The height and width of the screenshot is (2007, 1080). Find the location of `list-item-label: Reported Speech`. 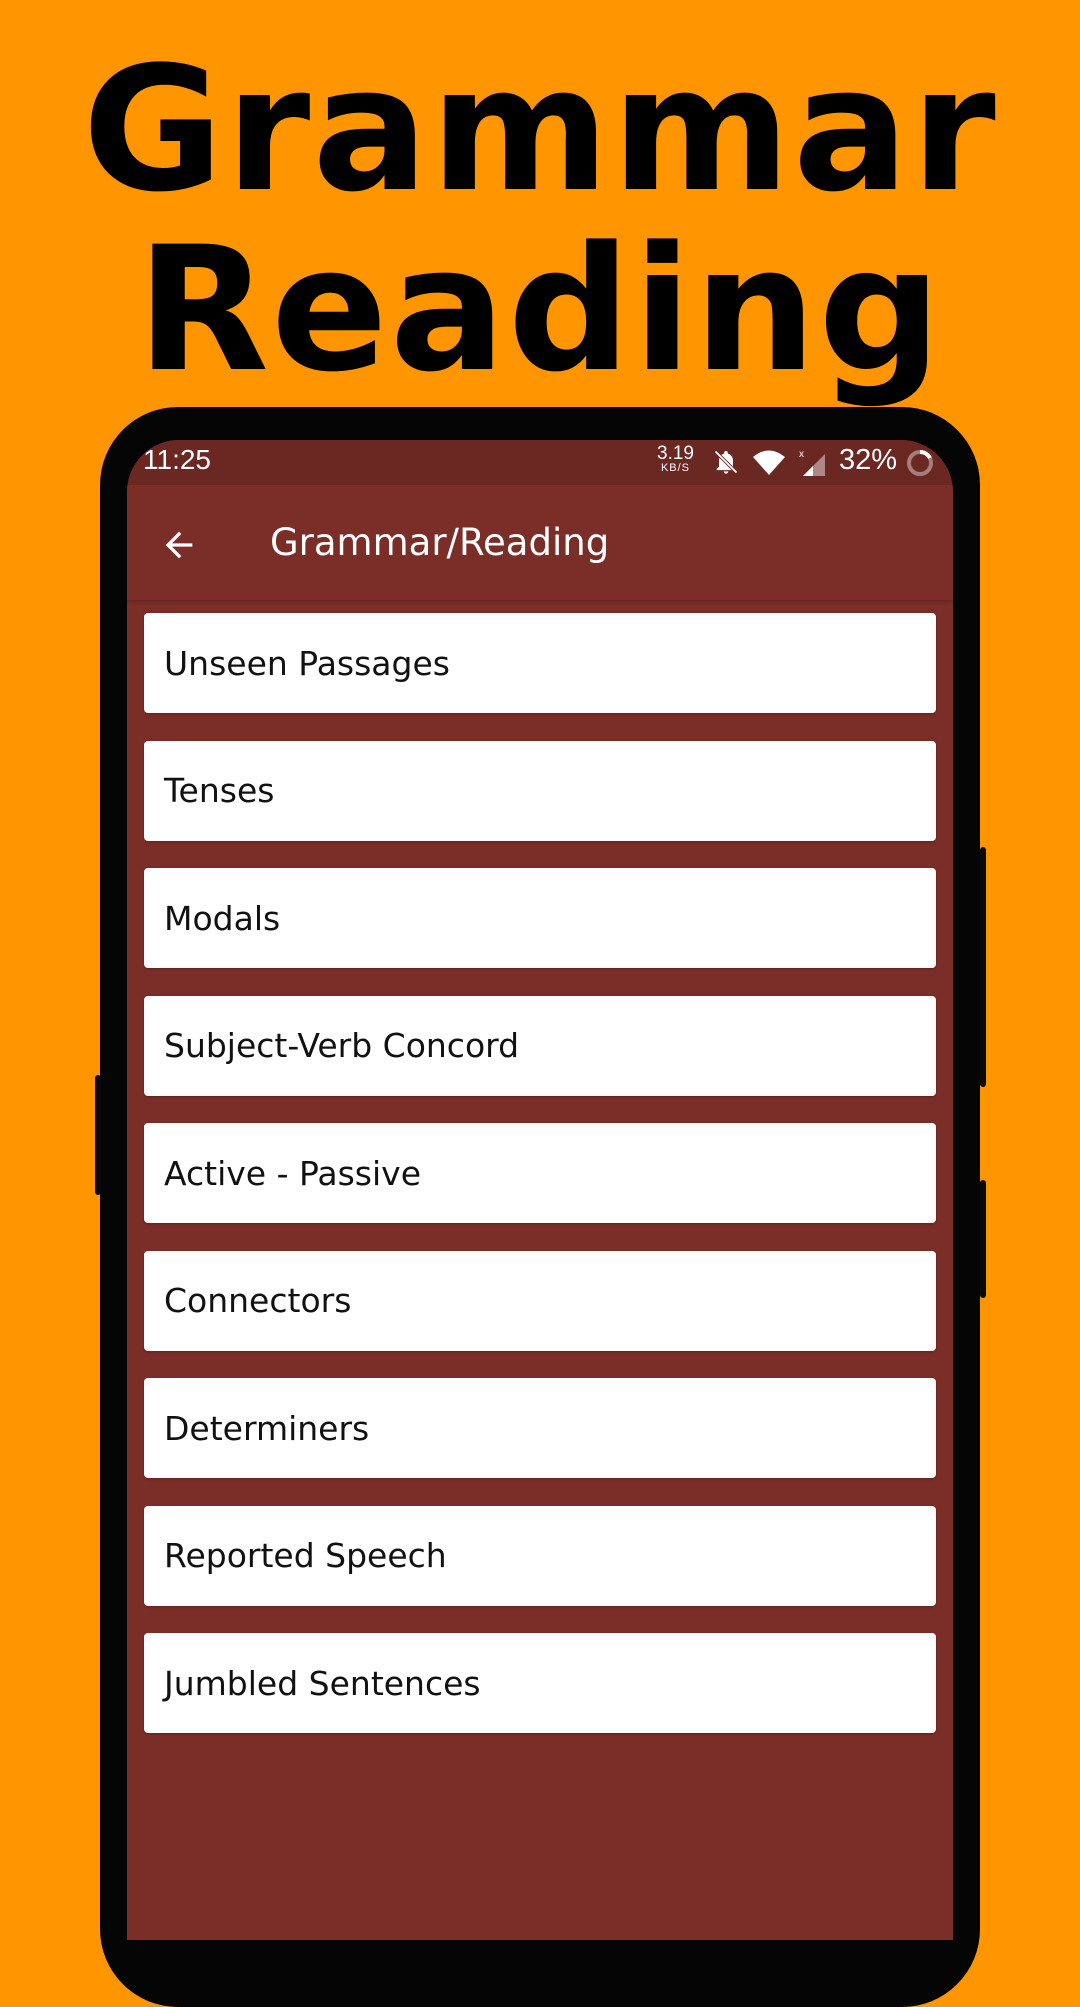

list-item-label: Reported Speech is located at coordinates (305, 1555).